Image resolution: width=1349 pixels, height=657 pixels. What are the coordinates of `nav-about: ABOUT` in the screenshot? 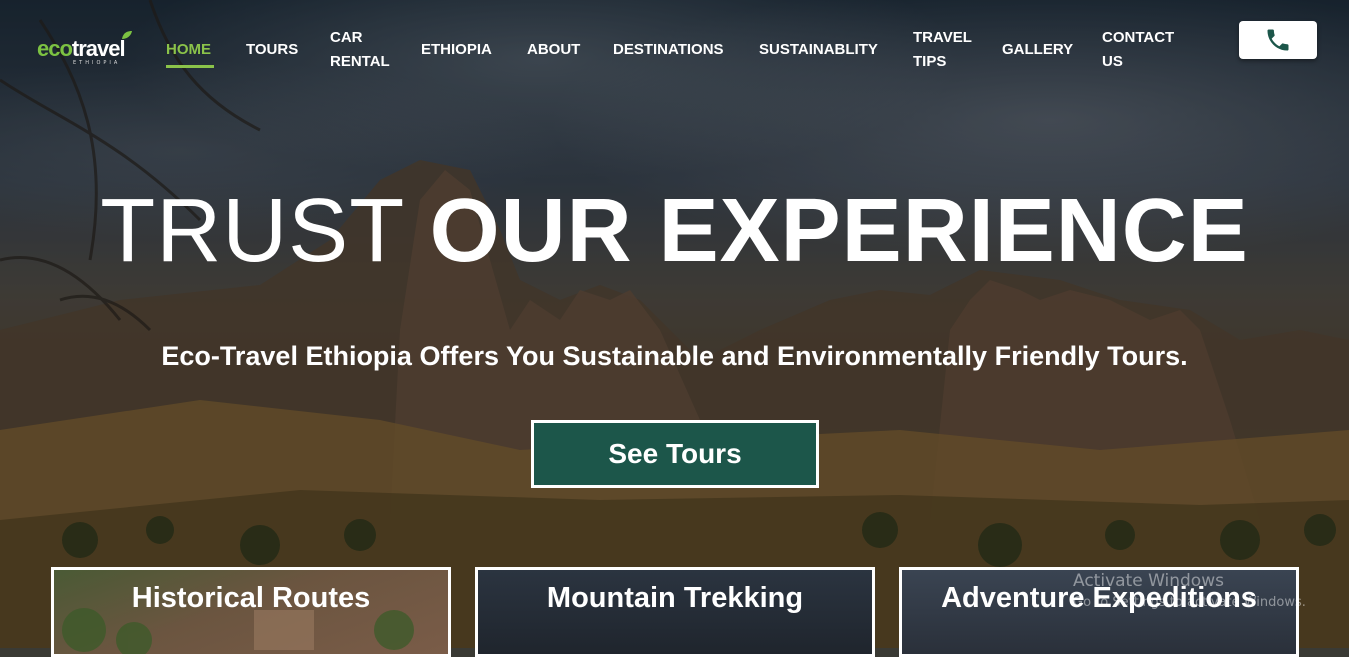 It's located at (553, 50).